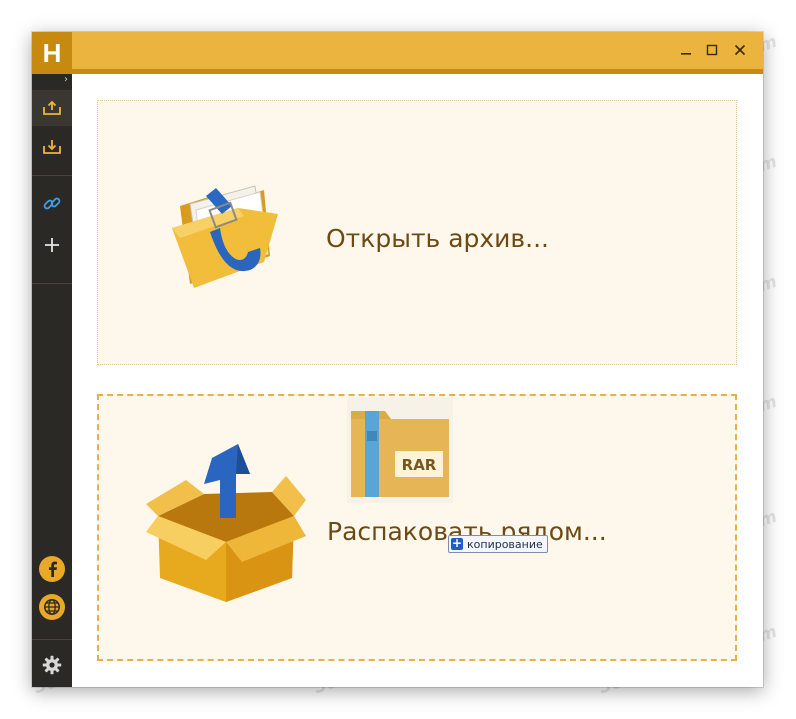  I want to click on maximize-icon, so click(712, 50).